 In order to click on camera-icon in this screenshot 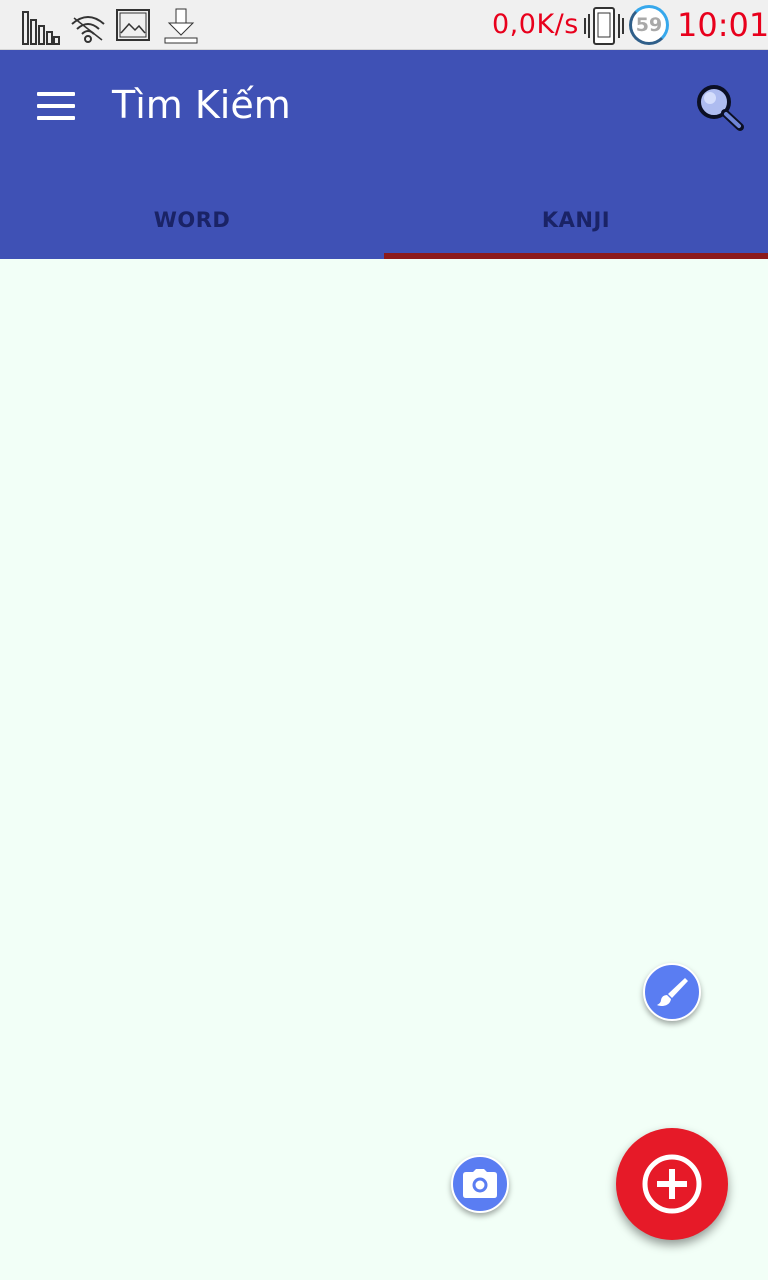, I will do `click(480, 1183)`.